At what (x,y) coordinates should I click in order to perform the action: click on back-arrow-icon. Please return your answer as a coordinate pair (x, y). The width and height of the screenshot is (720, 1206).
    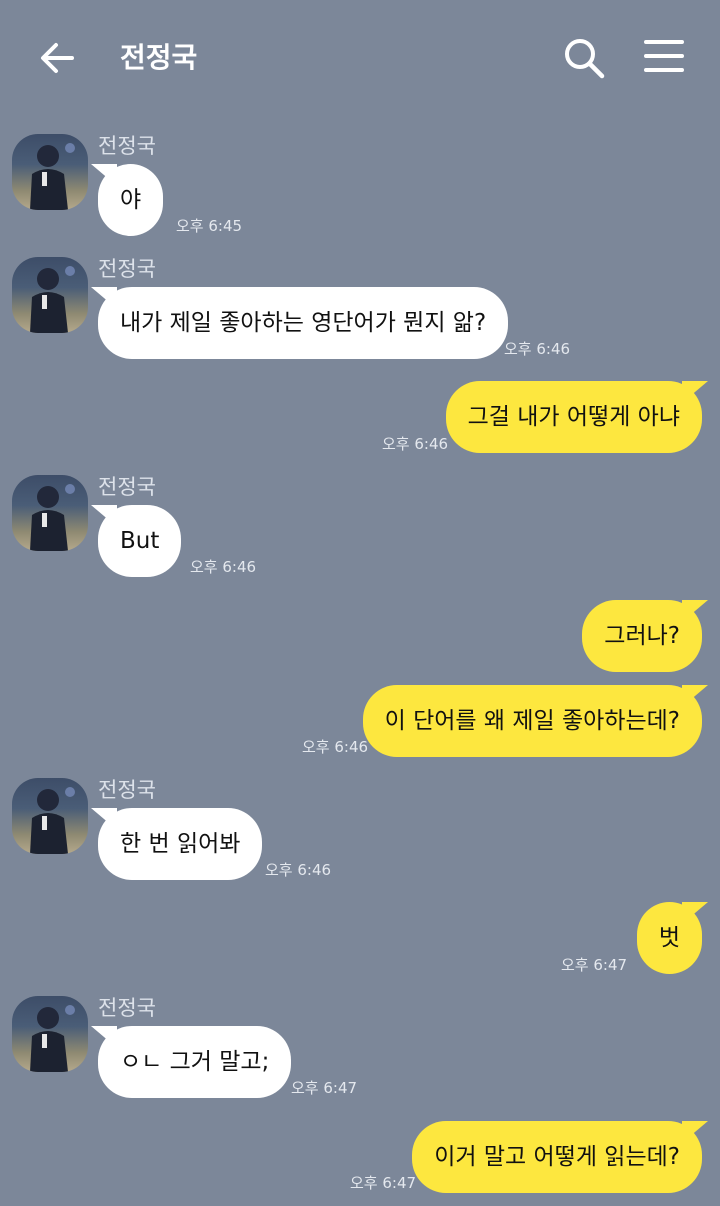
    Looking at the image, I should click on (57, 58).